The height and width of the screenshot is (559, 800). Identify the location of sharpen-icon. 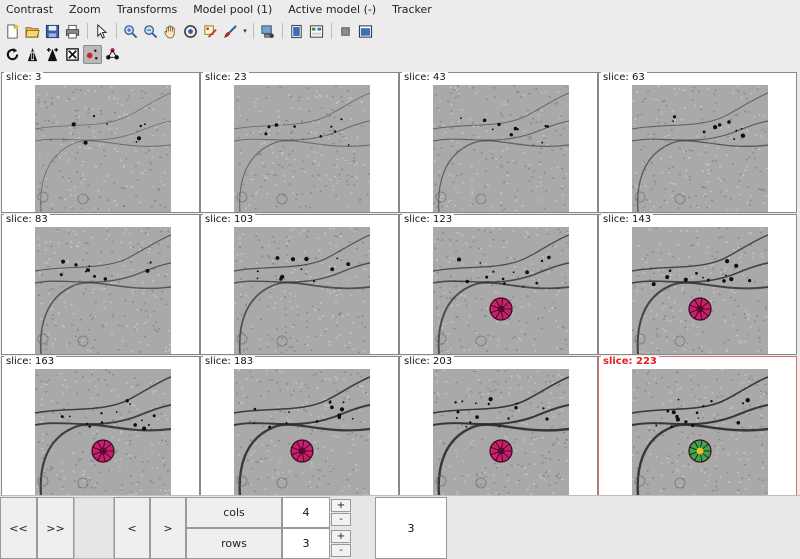
(32, 54).